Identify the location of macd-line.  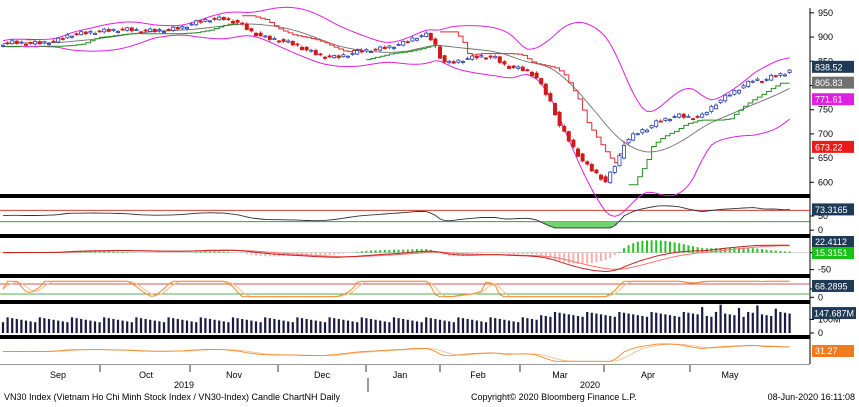
(396, 258).